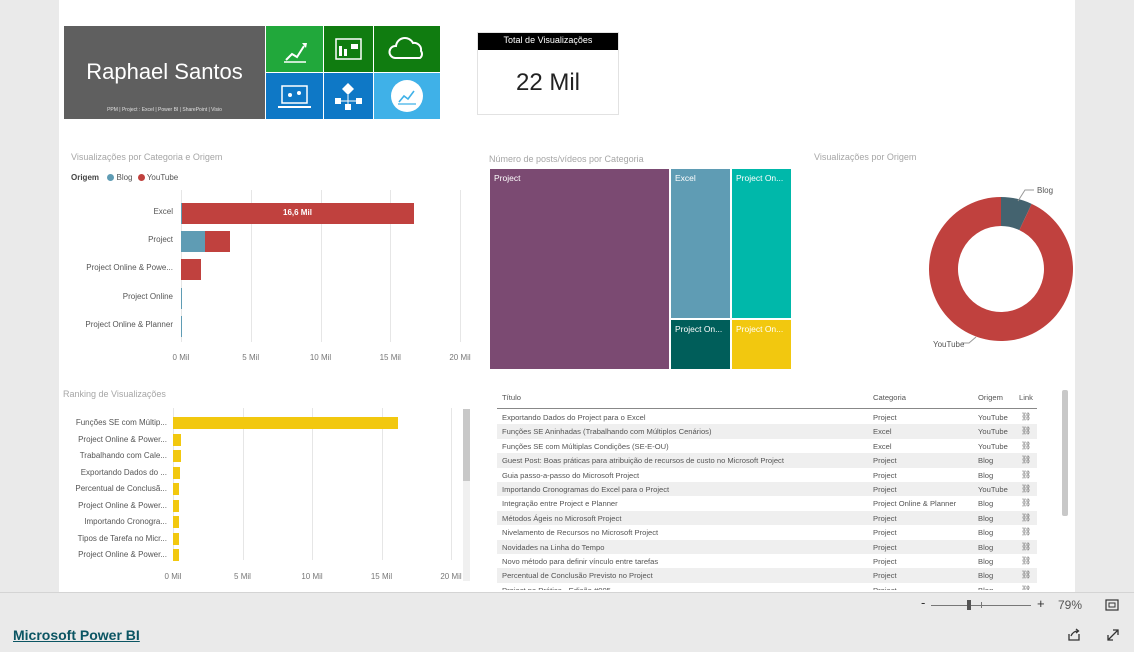 Image resolution: width=1134 pixels, height=652 pixels. Describe the element at coordinates (1074, 635) in the screenshot. I see `share-icon` at that location.